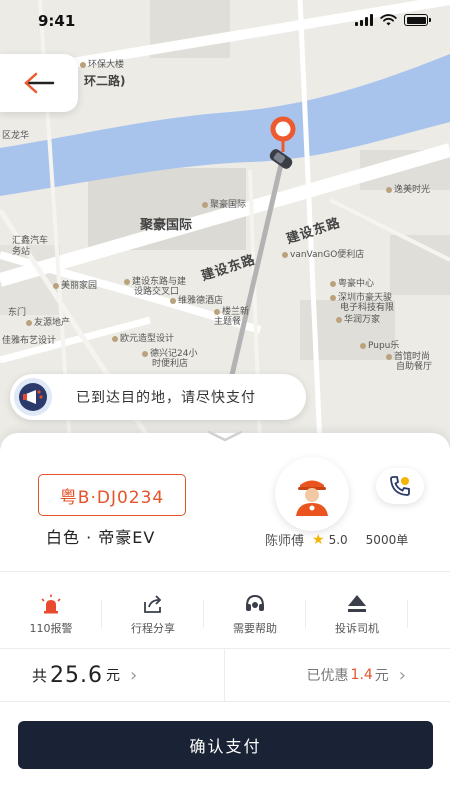 The image size is (450, 800). Describe the element at coordinates (255, 628) in the screenshot. I see `action-label: 需要帮助` at that location.